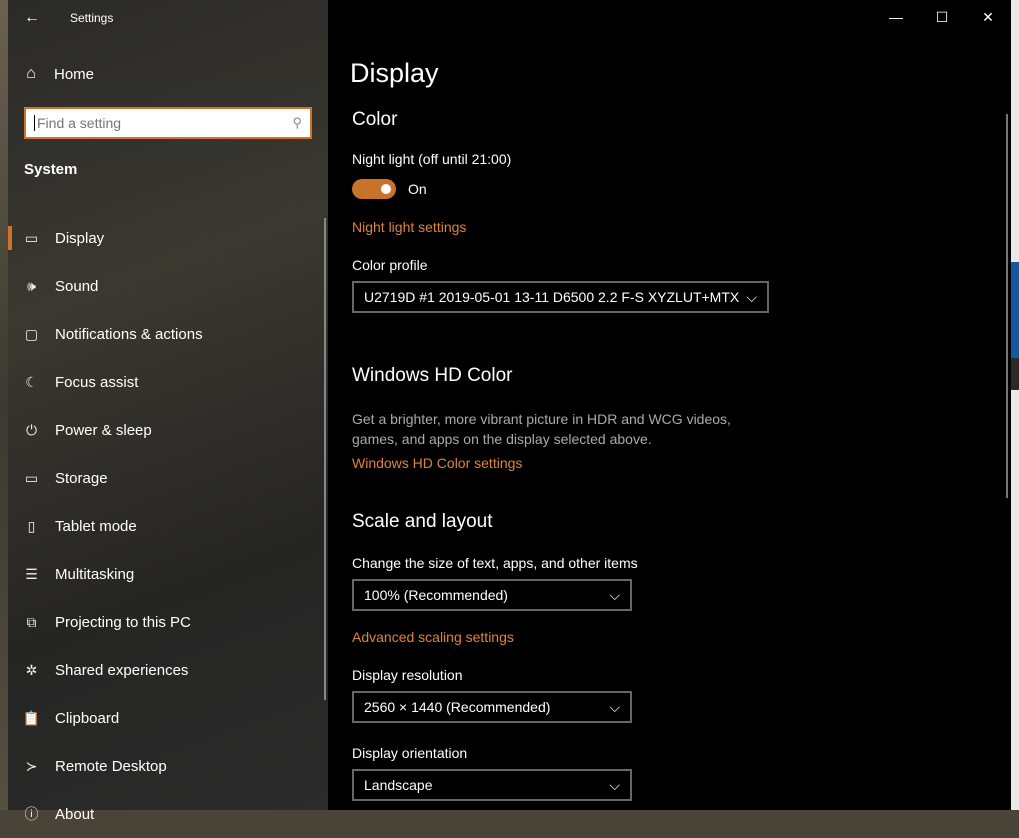 The image size is (1019, 838). I want to click on night-light-toggle: On, so click(681, 189).